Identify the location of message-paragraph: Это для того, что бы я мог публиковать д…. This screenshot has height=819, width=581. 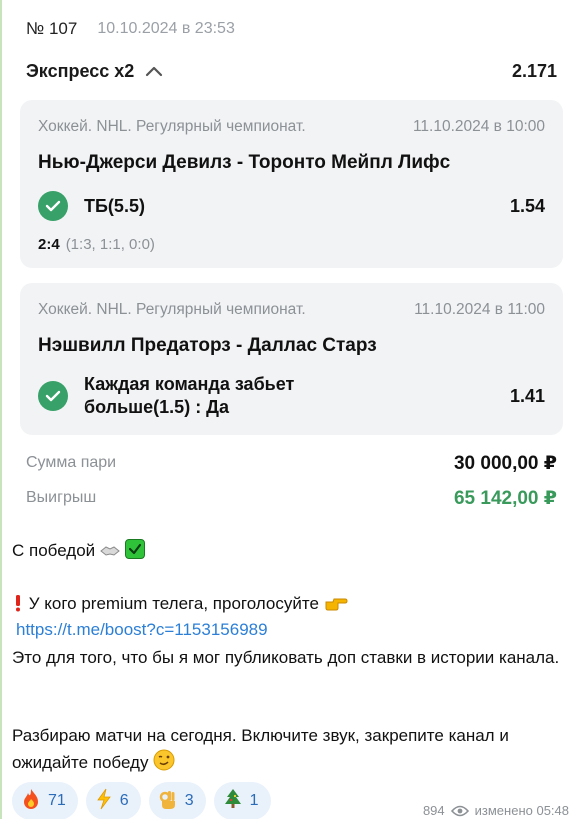
(286, 657).